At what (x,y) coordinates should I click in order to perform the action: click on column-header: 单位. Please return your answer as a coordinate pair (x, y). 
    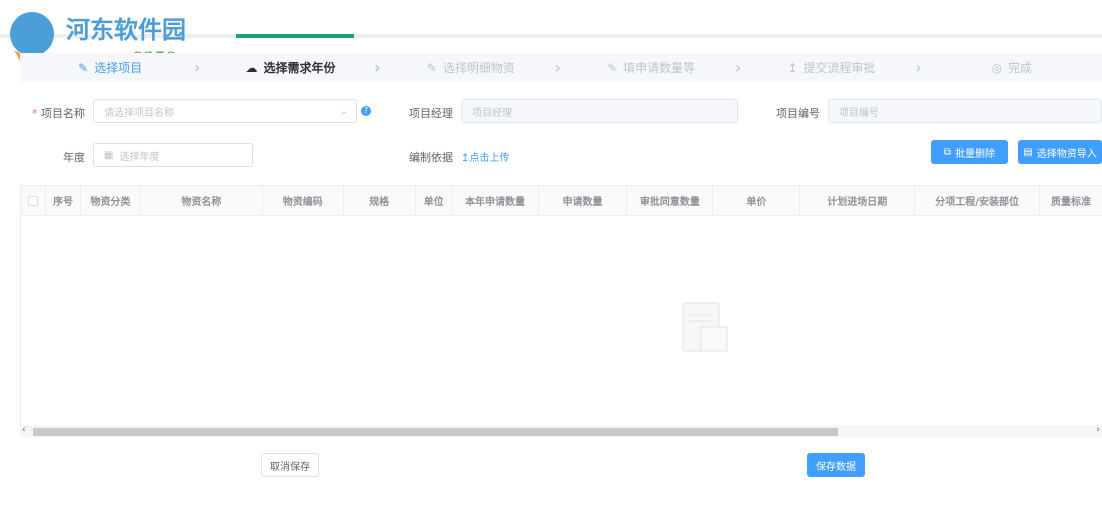
    Looking at the image, I should click on (434, 200).